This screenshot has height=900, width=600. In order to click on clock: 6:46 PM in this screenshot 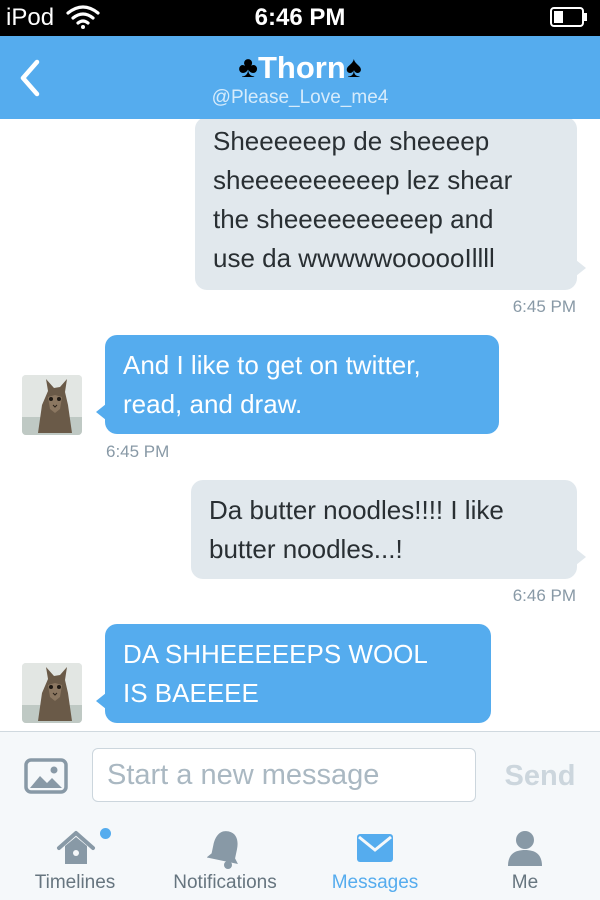, I will do `click(300, 17)`.